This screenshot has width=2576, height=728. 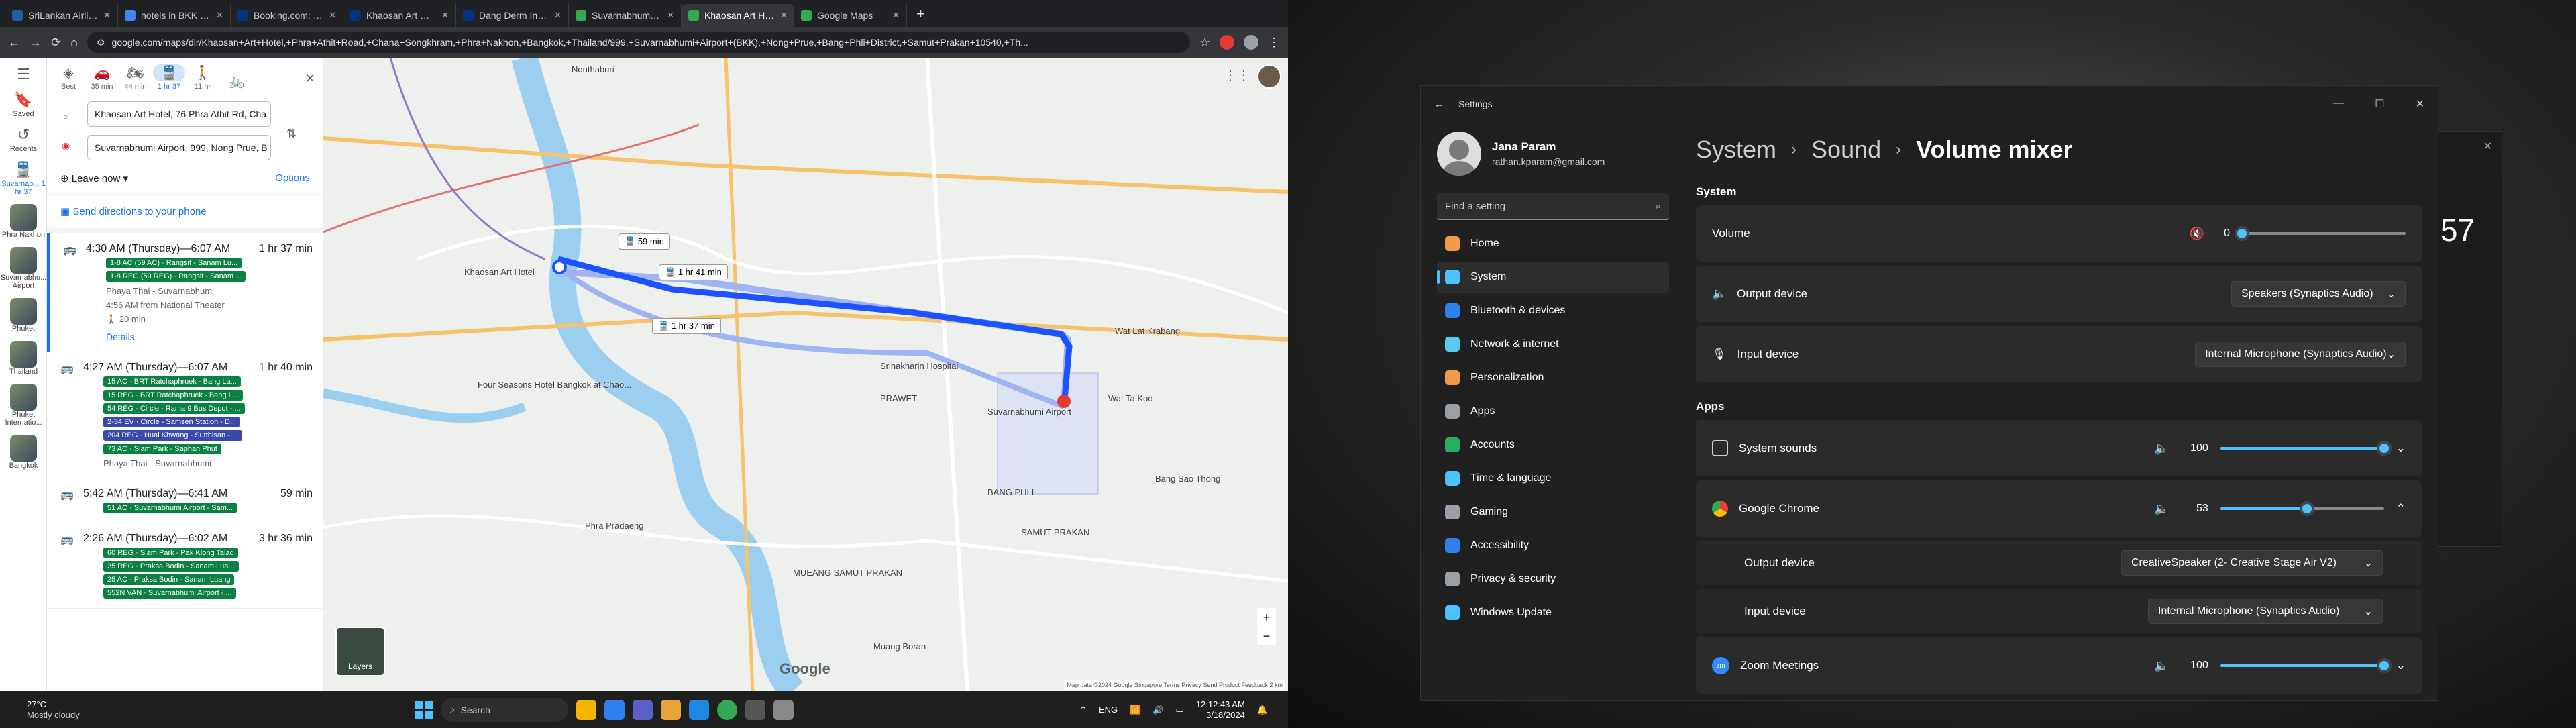 I want to click on tab-6: Suvarnabhumi Airport to✕, so click(x=625, y=16).